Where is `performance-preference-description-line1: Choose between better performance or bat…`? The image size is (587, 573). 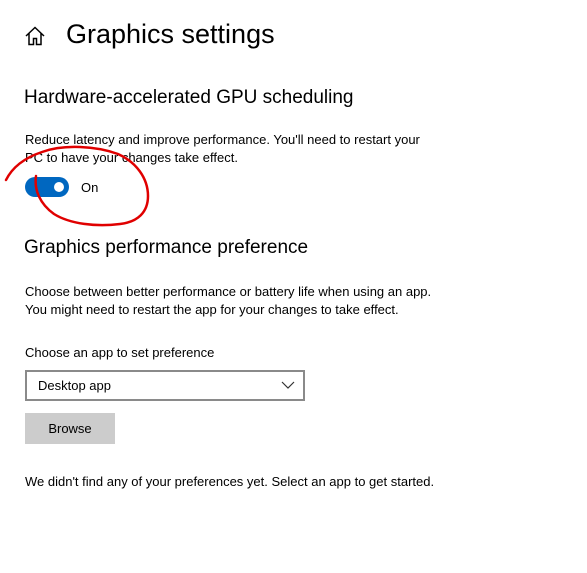
performance-preference-description-line1: Choose between better performance or bat… is located at coordinates (228, 291).